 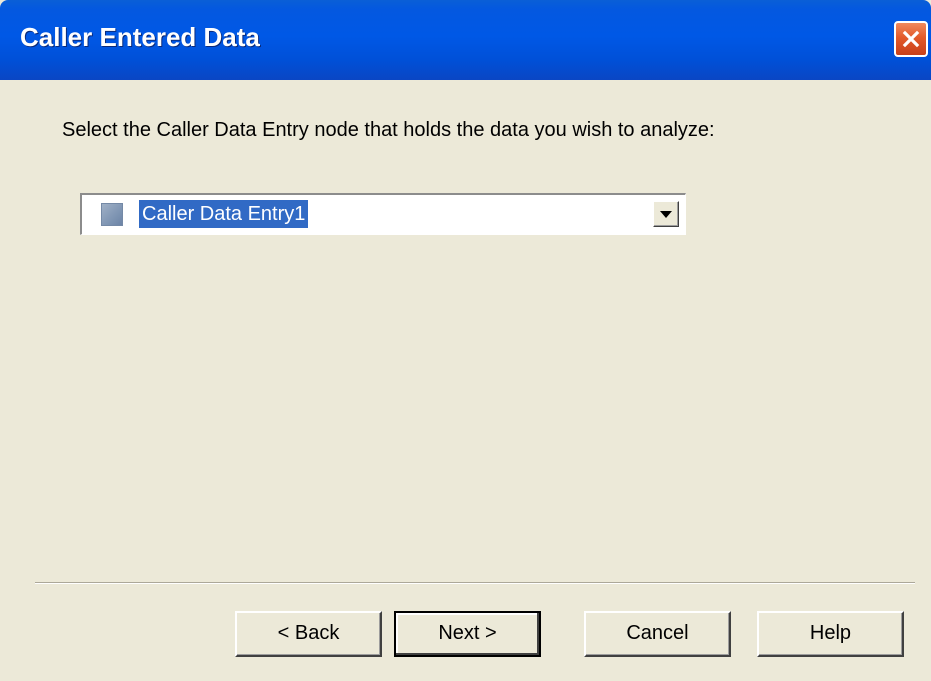 I want to click on node-icon, so click(x=112, y=214).